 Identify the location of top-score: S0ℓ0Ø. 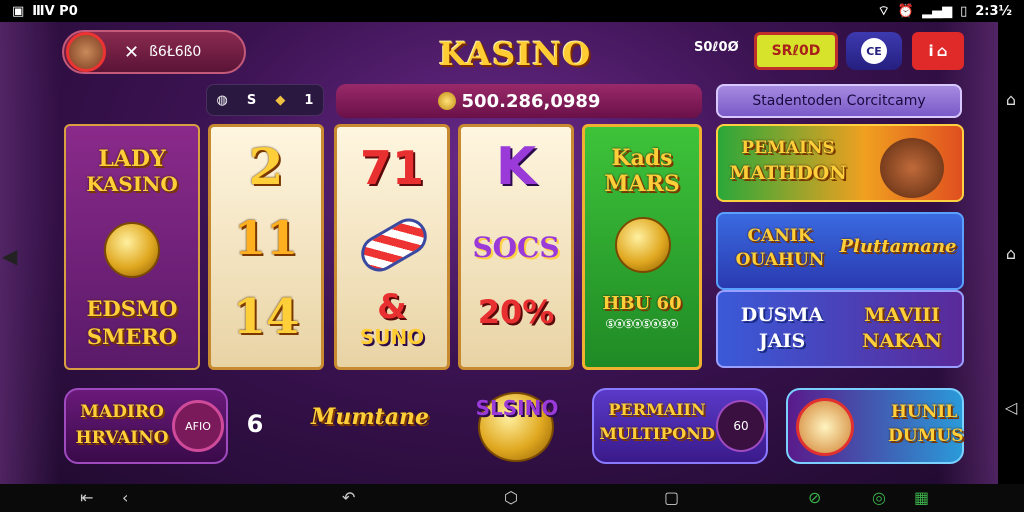
(716, 47).